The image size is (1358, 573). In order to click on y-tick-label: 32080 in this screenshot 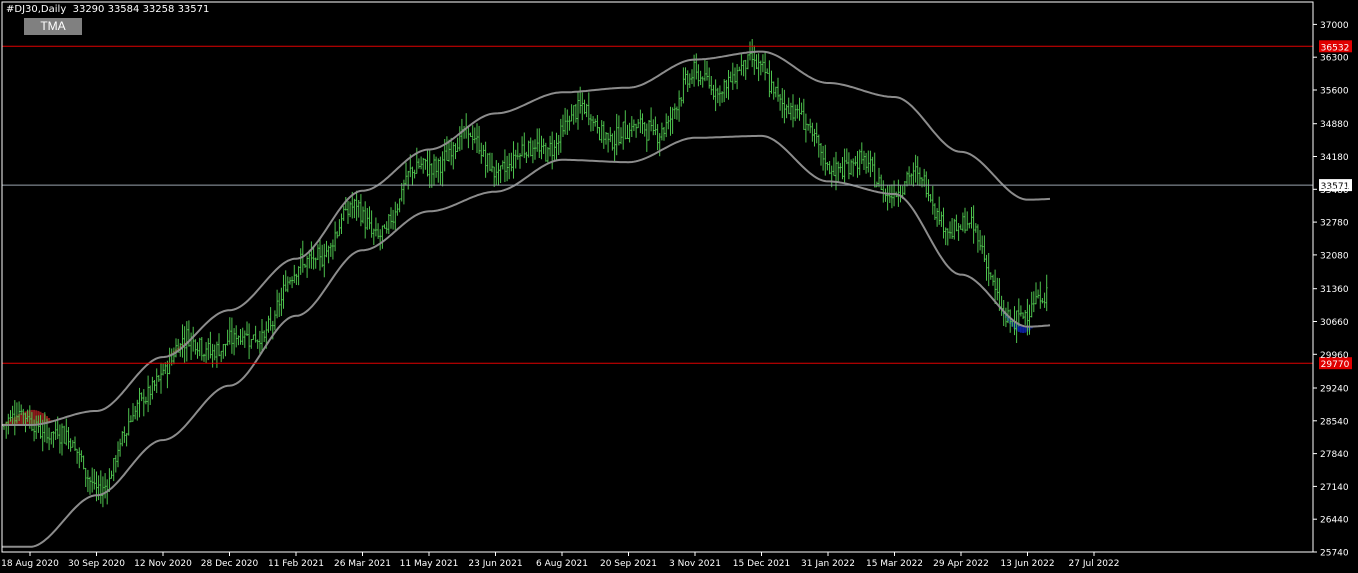, I will do `click(1334, 256)`.